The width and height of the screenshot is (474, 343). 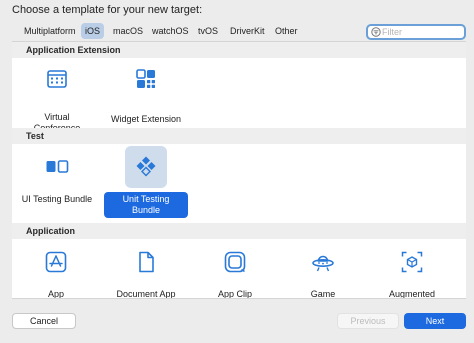 I want to click on tab-other: Other, so click(x=286, y=31).